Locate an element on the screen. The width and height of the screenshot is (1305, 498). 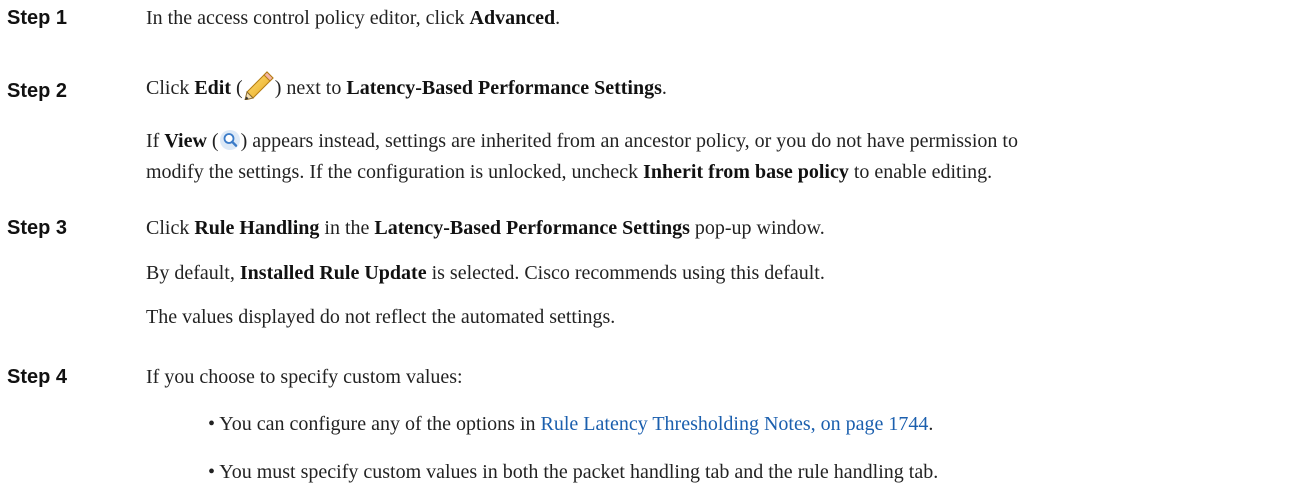
pencil-icon is located at coordinates (259, 85).